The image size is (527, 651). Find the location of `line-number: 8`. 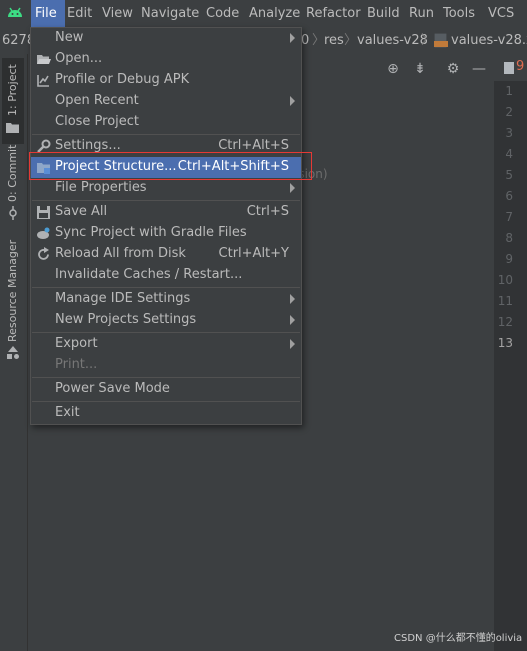

line-number: 8 is located at coordinates (509, 238).